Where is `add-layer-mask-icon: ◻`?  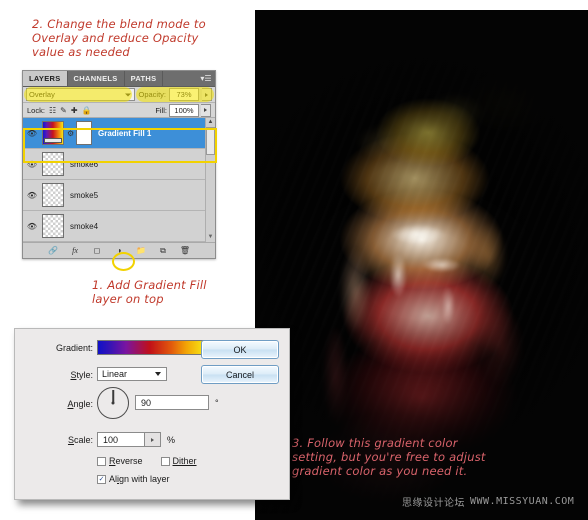 add-layer-mask-icon: ◻ is located at coordinates (97, 250).